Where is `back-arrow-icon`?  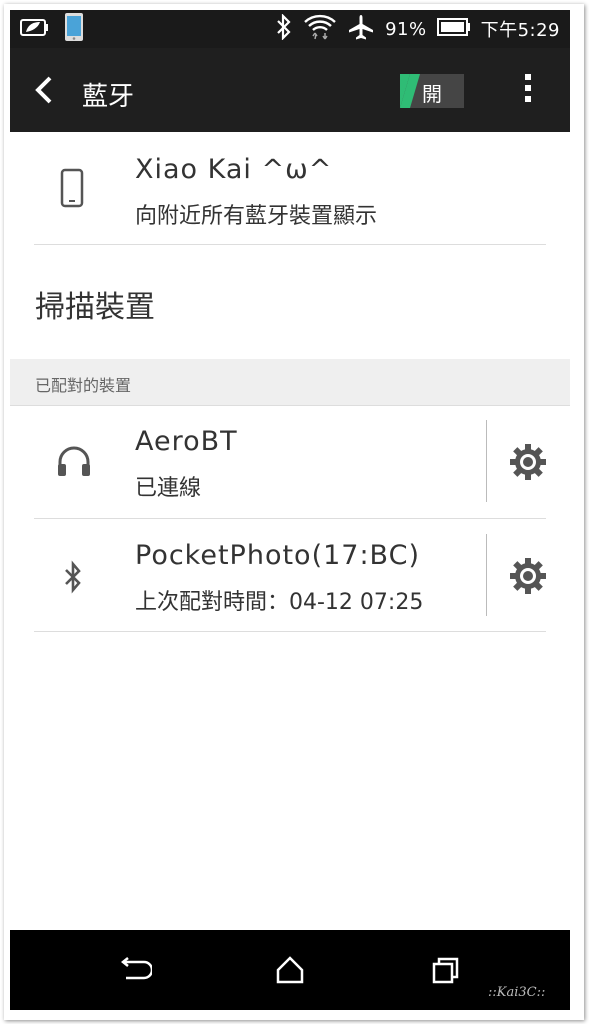 back-arrow-icon is located at coordinates (45, 90).